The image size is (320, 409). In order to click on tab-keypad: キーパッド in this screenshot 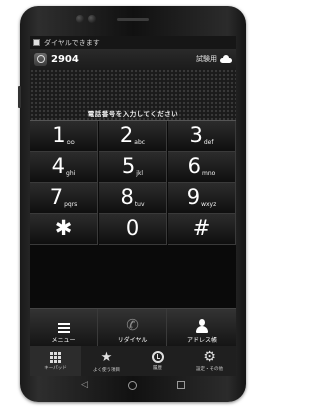, I will do `click(55, 361)`.